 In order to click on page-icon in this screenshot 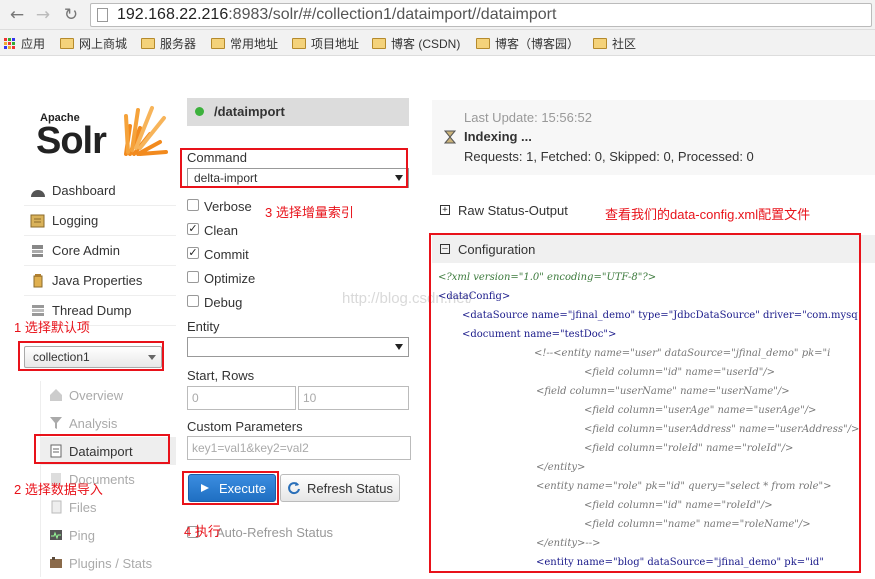, I will do `click(102, 15)`.